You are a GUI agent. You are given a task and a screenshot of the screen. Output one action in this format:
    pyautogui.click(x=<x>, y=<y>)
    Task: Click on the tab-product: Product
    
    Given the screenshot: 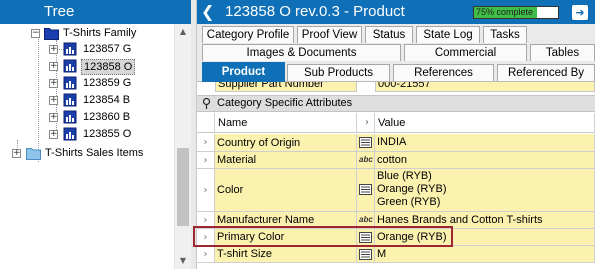 What is the action you would take?
    pyautogui.click(x=243, y=72)
    